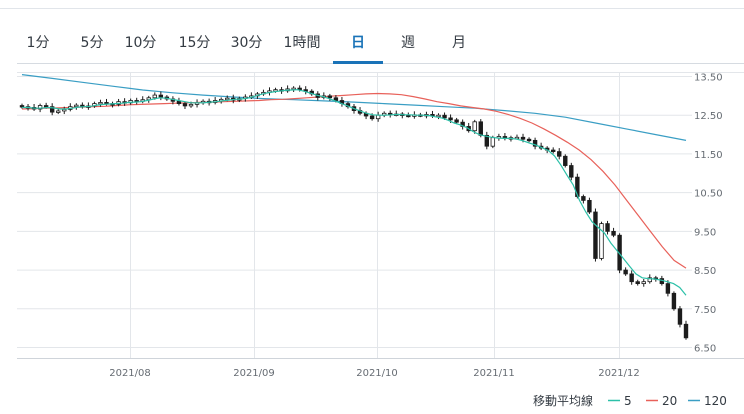 This screenshot has height=414, width=744. Describe the element at coordinates (358, 45) in the screenshot. I see `tab-7: 日` at that location.